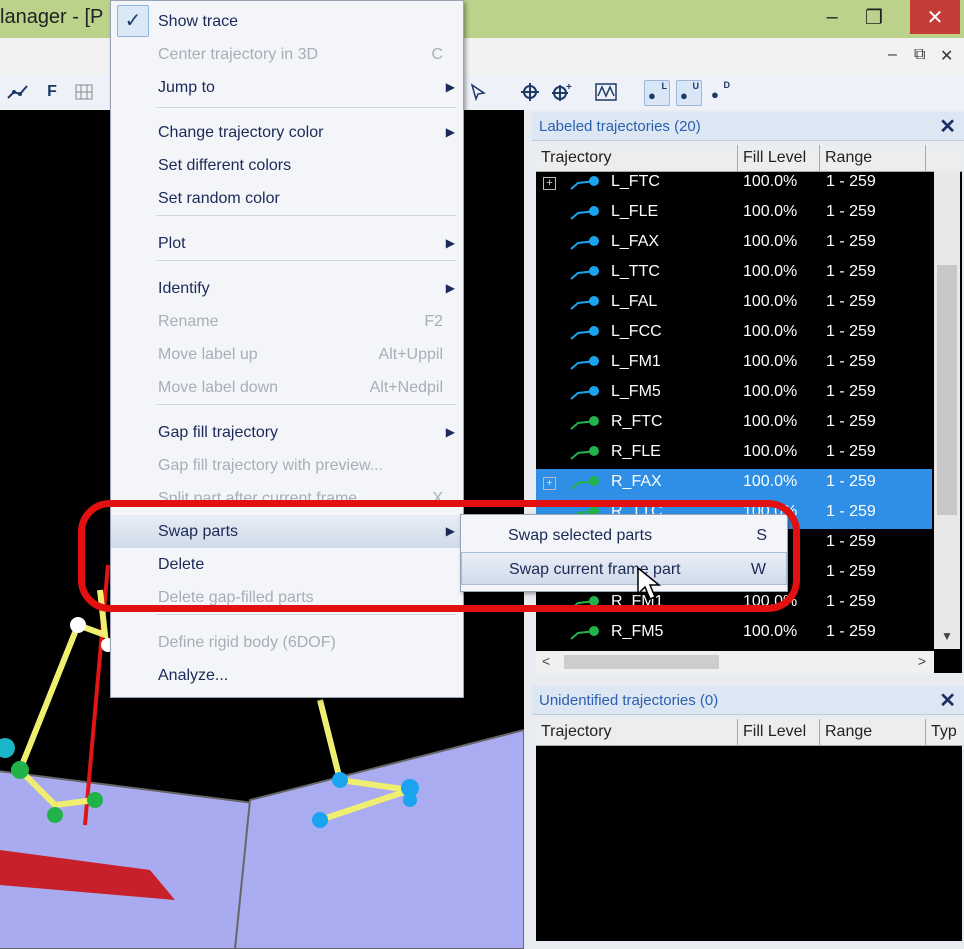 This screenshot has width=964, height=949. What do you see at coordinates (287, 198) in the screenshot?
I see `menu-item-set-random-color: Set random color` at bounding box center [287, 198].